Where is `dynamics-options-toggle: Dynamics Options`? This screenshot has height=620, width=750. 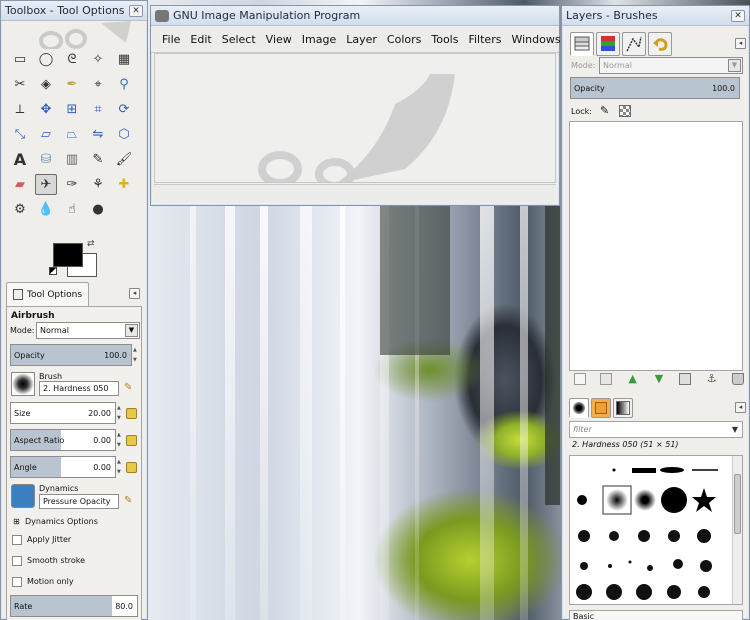 dynamics-options-toggle: Dynamics Options is located at coordinates (61, 521).